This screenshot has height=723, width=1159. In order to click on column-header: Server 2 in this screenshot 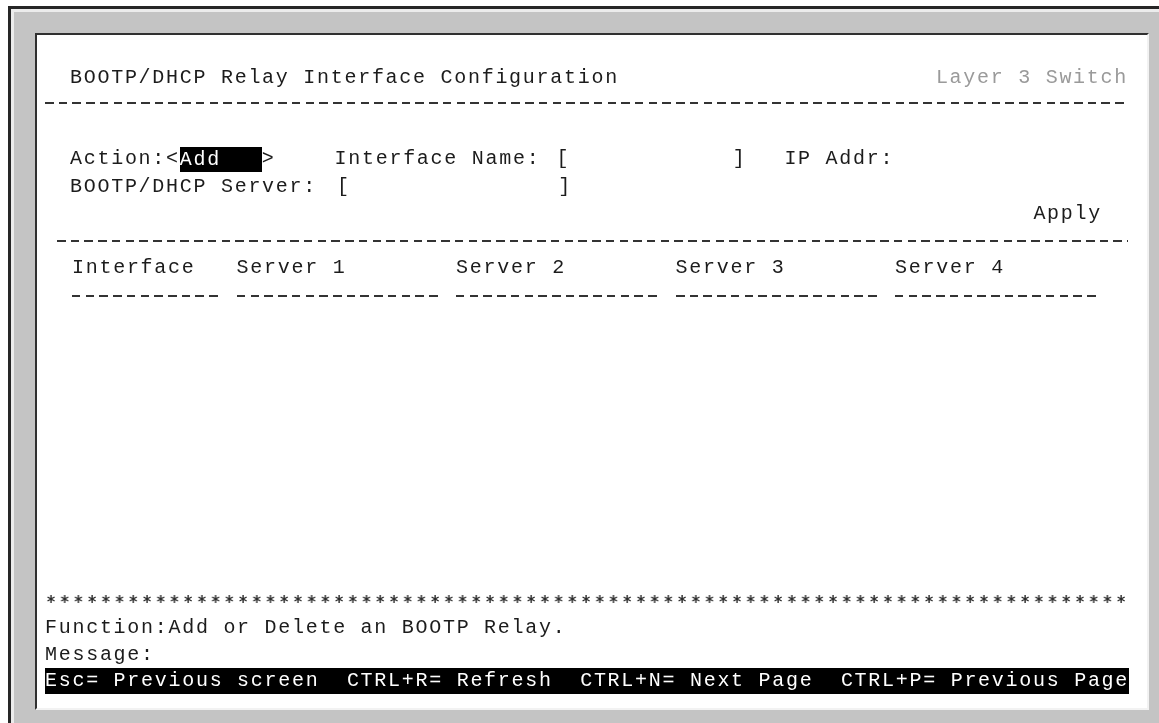, I will do `click(511, 268)`.